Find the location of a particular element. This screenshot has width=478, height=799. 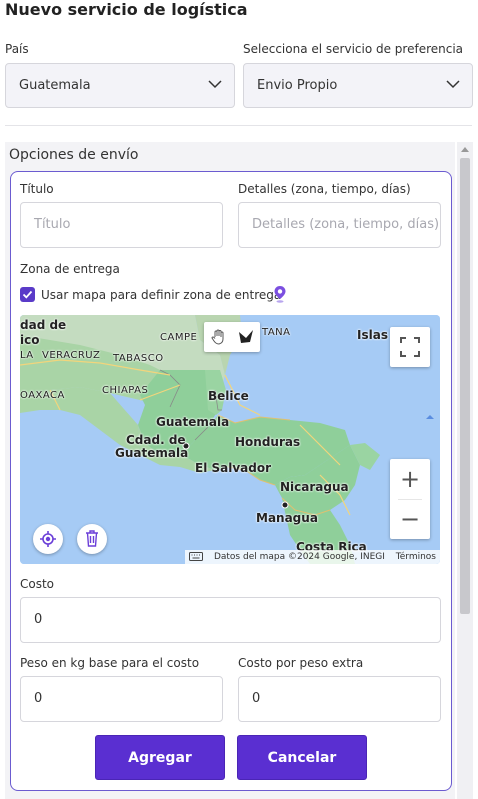

page-title: Nuevo servicio de logística is located at coordinates (126, 9).